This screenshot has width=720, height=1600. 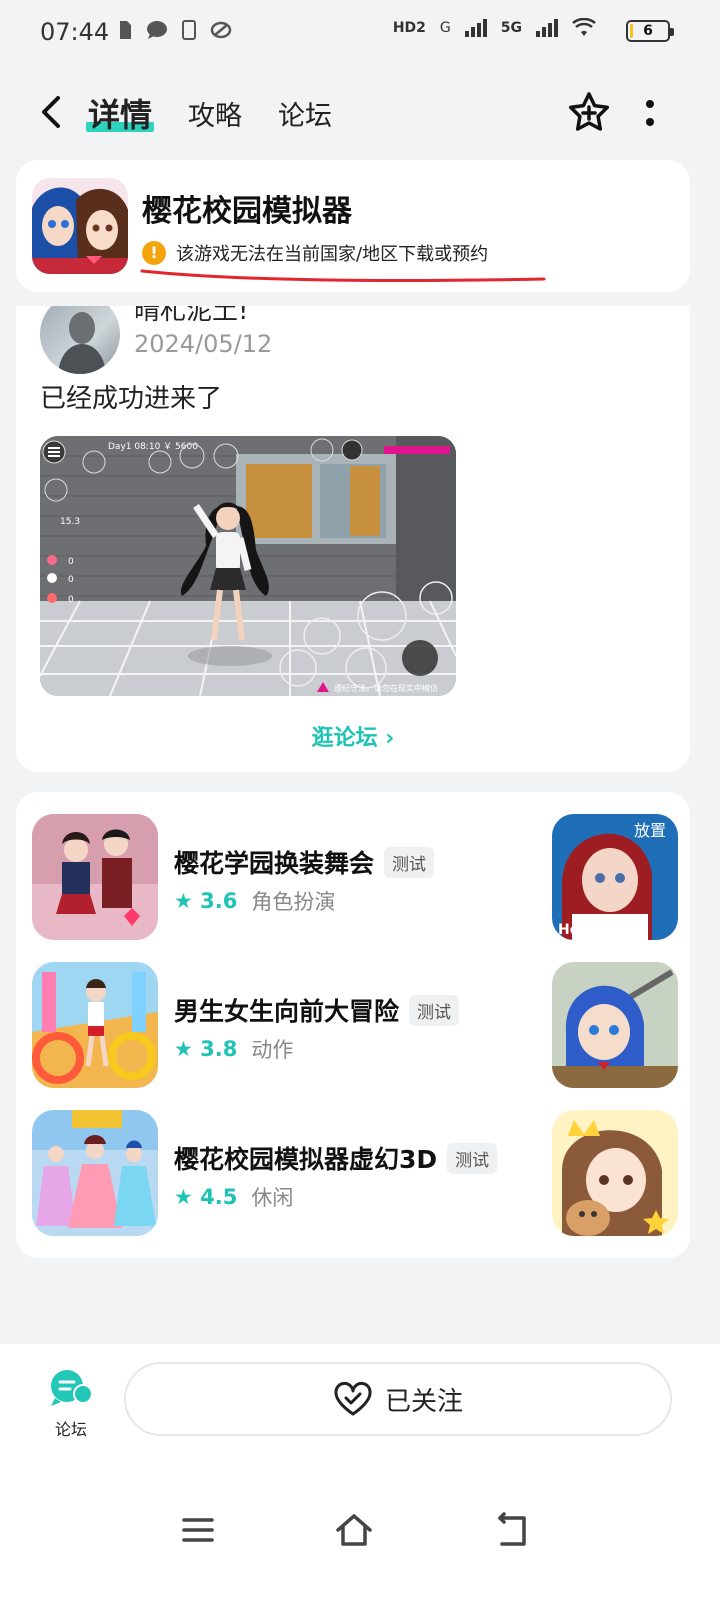 I want to click on tab-forum: 论坛, so click(x=305, y=113).